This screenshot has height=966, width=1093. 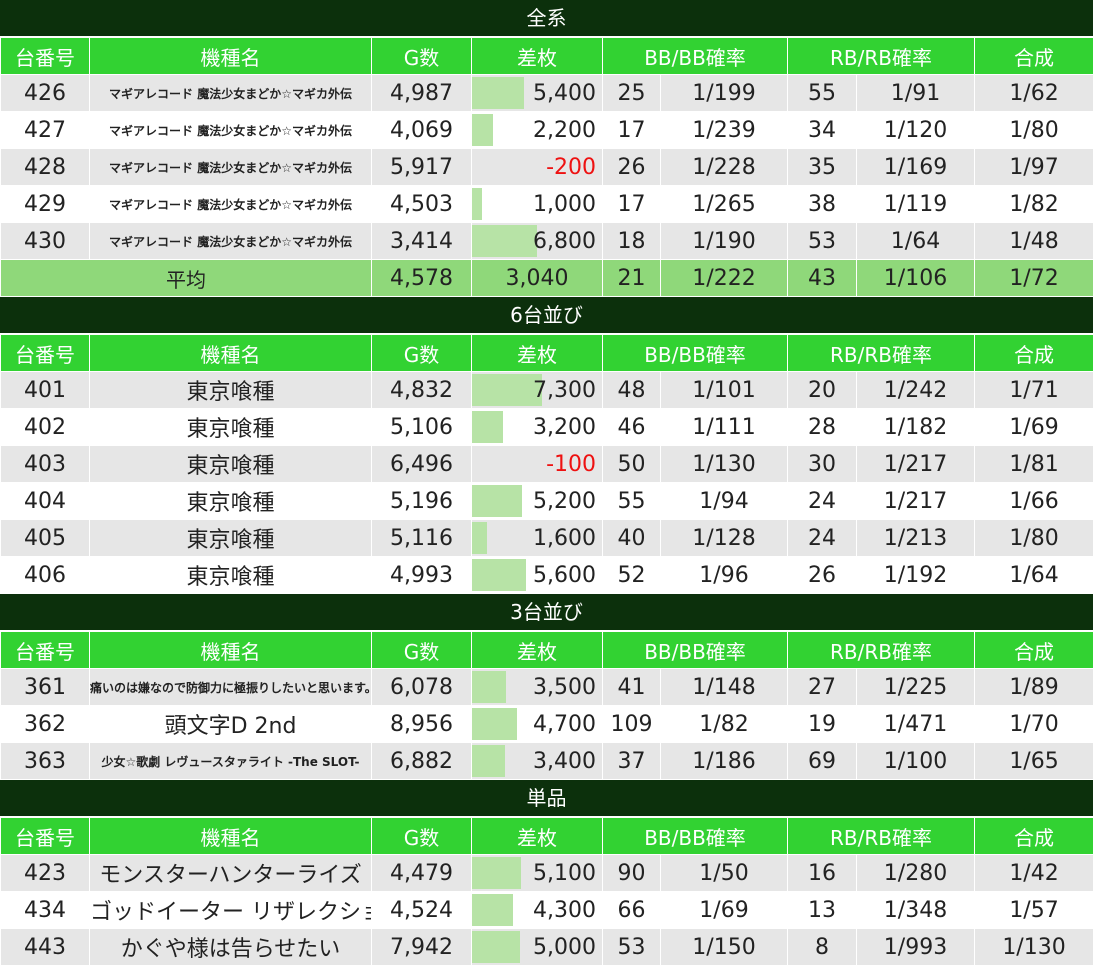 I want to click on diff-value: 5,400, so click(x=564, y=93).